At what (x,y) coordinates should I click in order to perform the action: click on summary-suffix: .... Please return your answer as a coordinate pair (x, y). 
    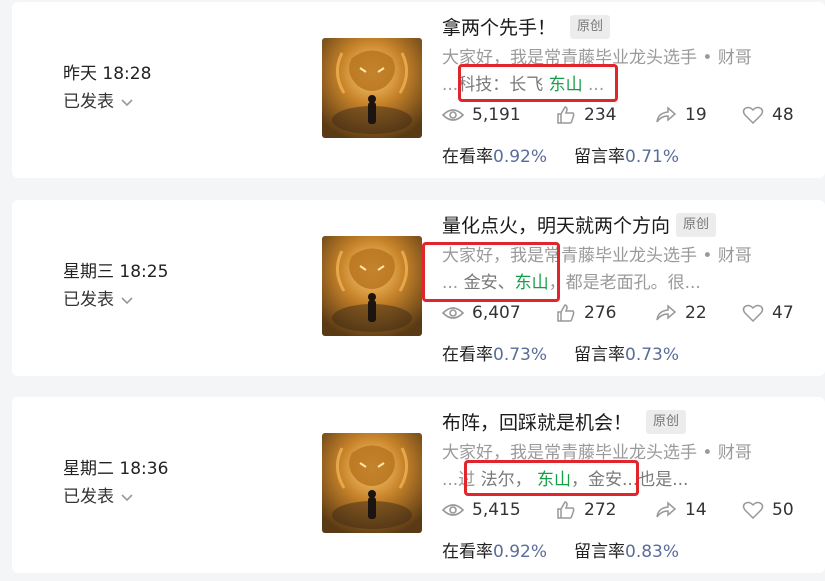
    Looking at the image, I should click on (593, 85).